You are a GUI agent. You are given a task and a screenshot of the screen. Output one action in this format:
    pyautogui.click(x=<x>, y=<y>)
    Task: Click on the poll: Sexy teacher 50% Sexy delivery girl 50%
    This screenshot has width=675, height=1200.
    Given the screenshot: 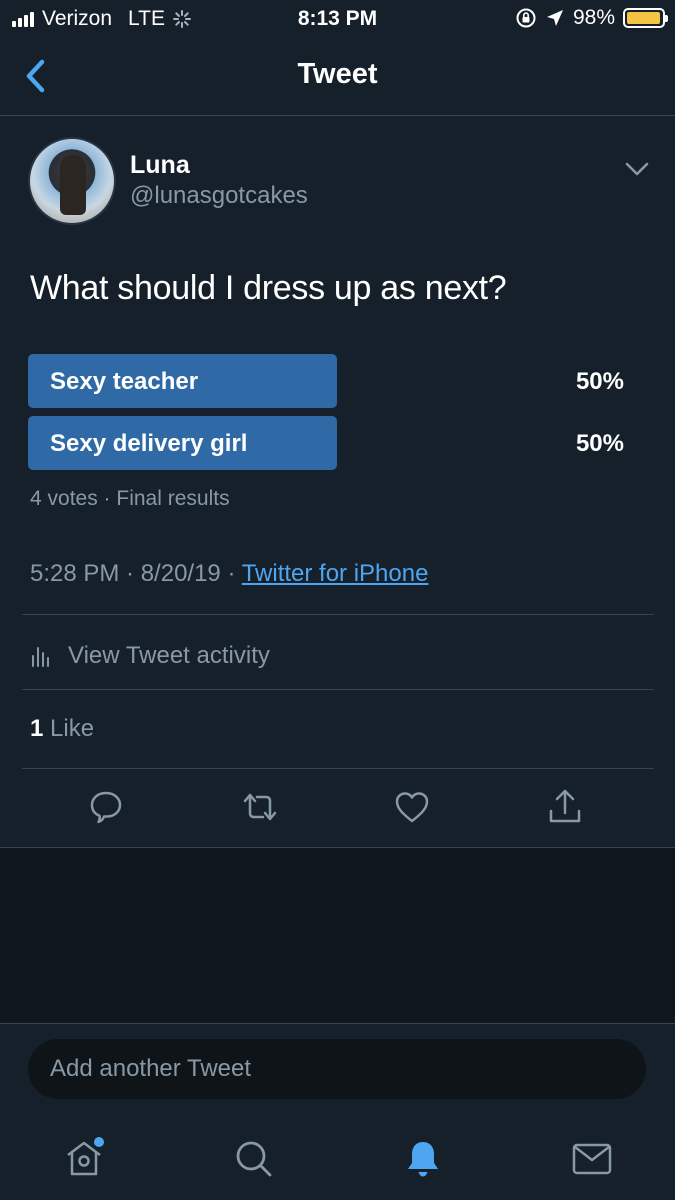 What is the action you would take?
    pyautogui.click(x=338, y=416)
    